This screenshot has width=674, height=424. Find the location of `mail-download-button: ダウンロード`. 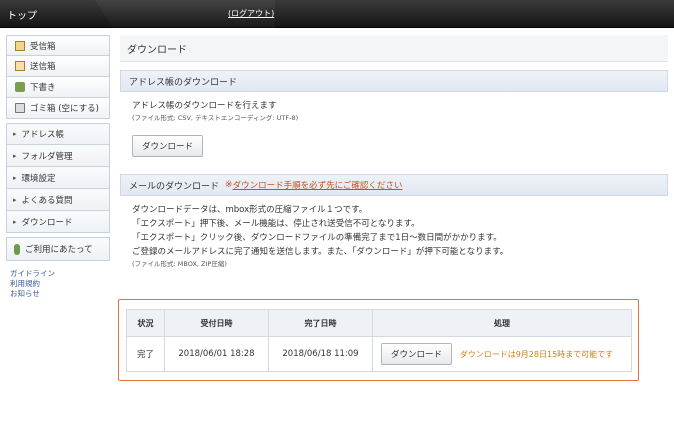

mail-download-button: ダウンロード is located at coordinates (417, 354).